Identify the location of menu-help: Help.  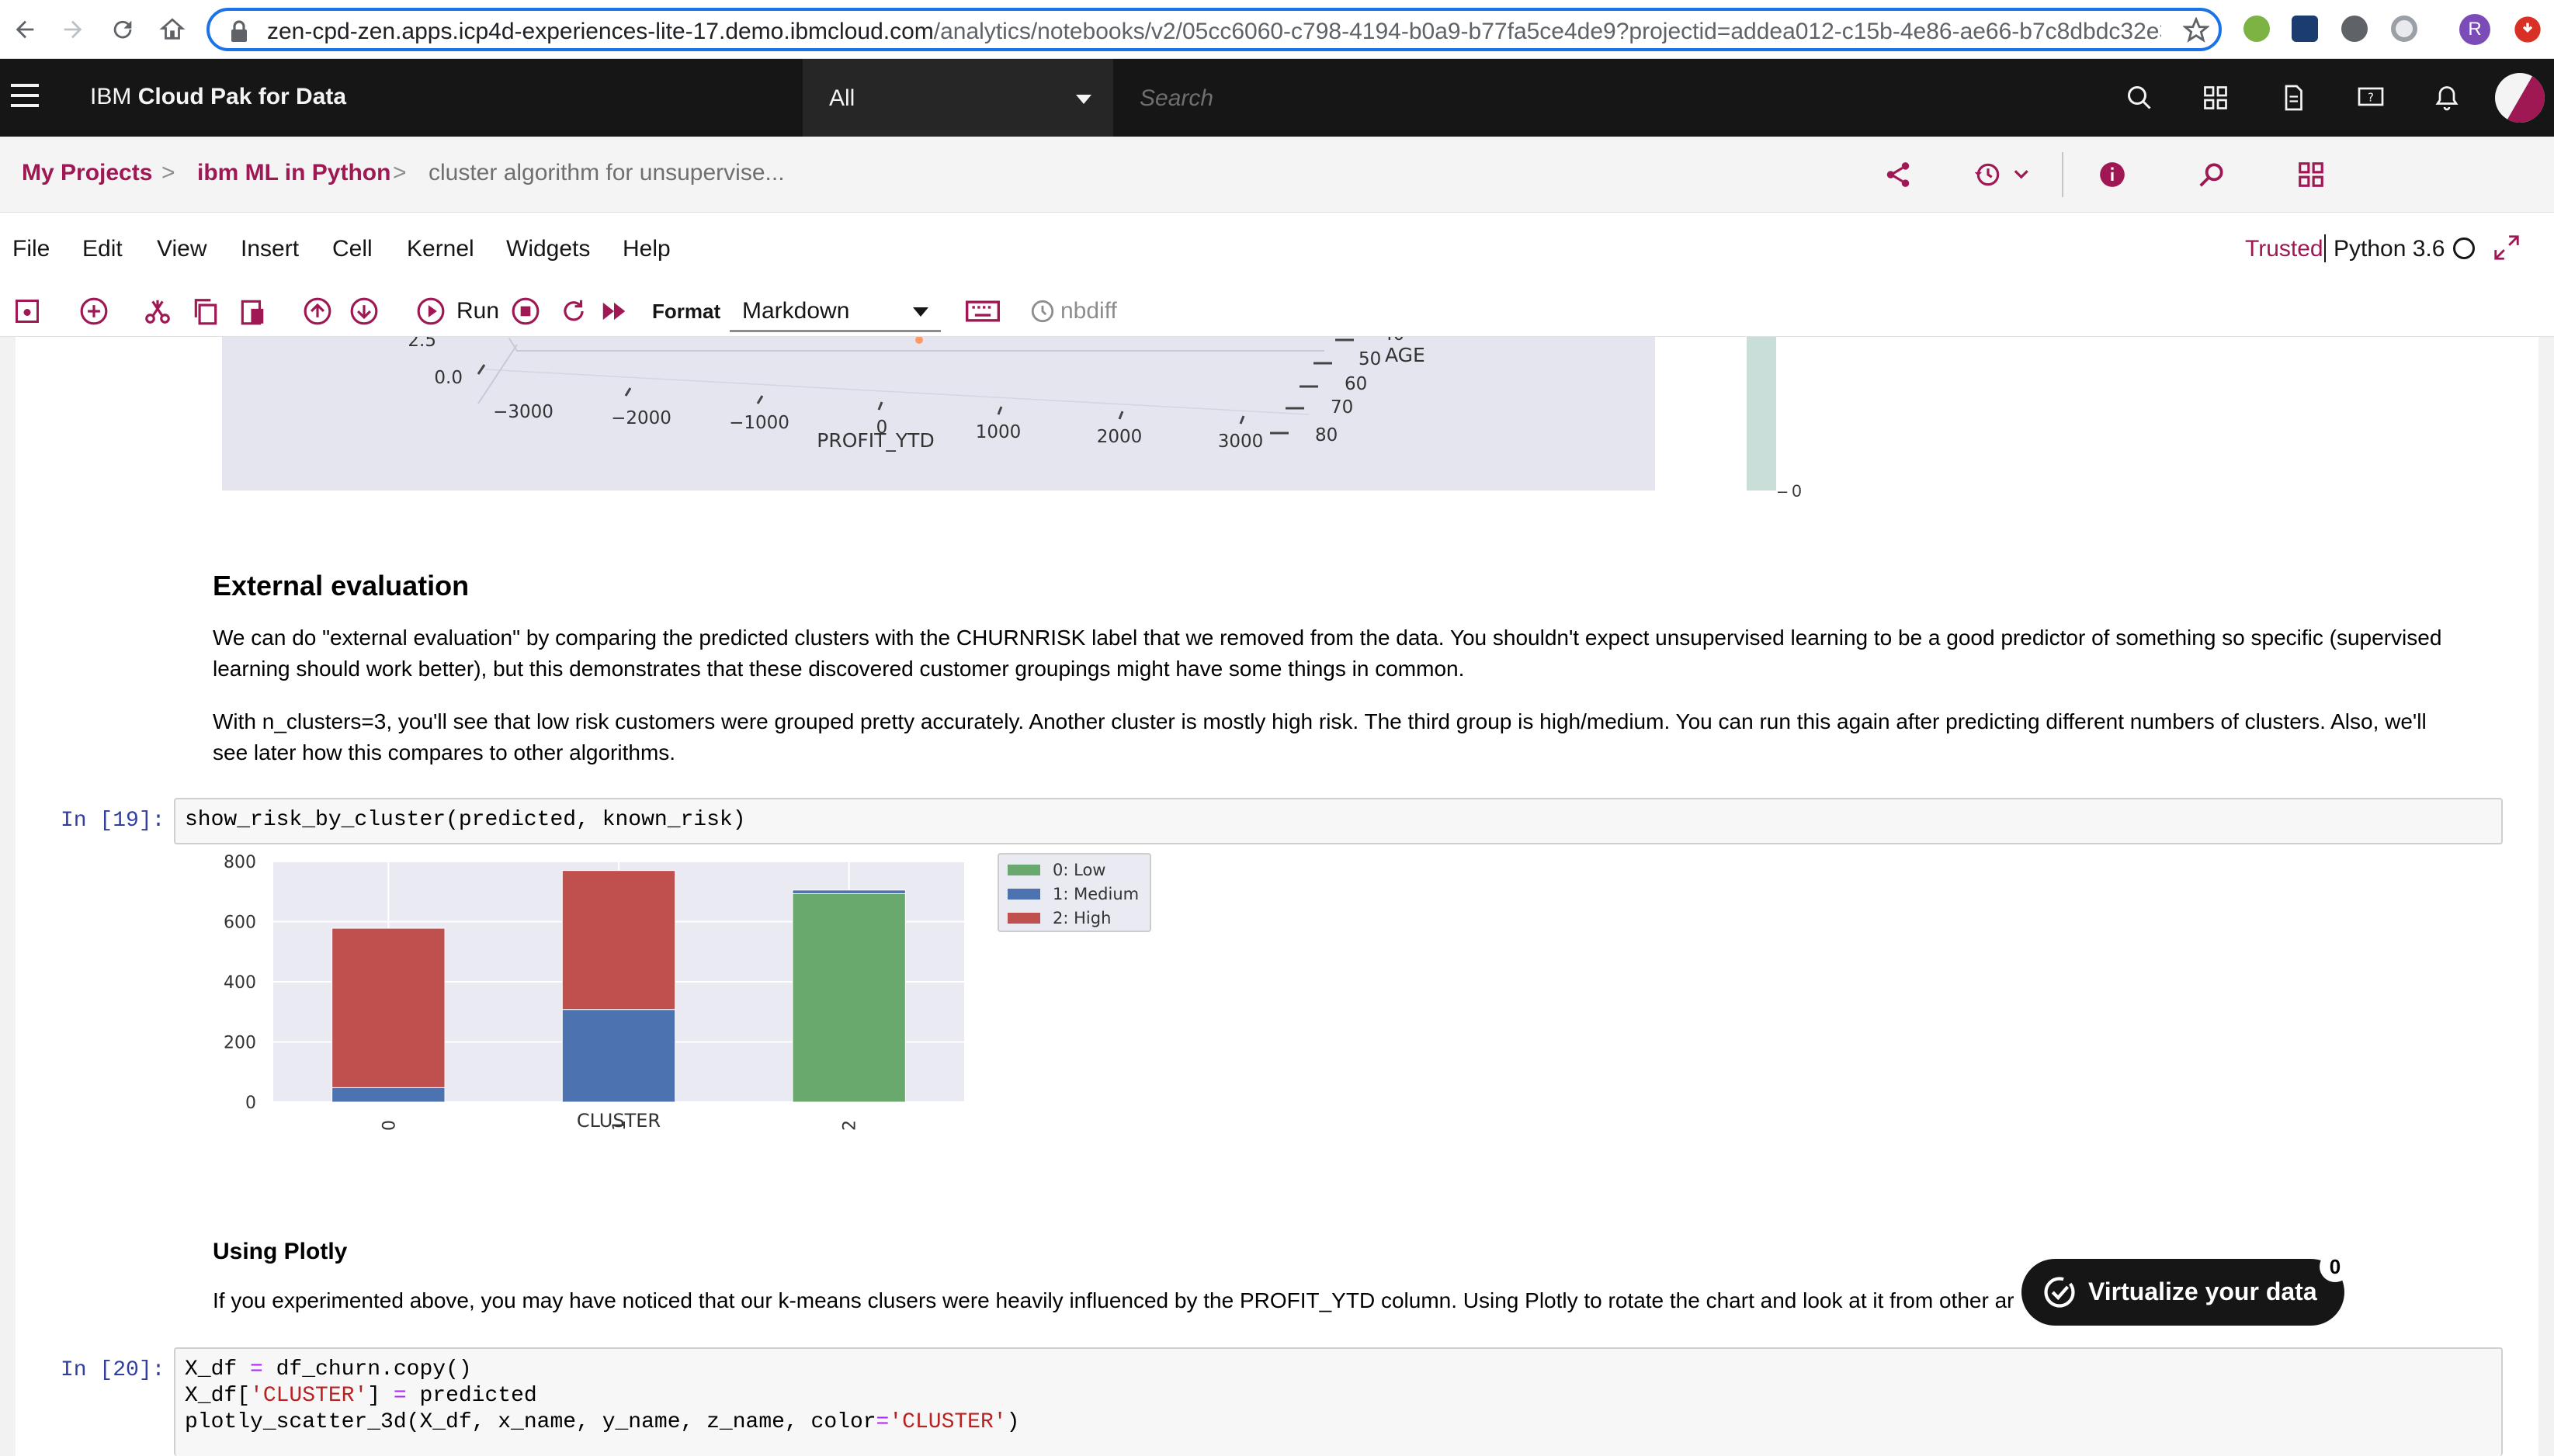
(647, 249).